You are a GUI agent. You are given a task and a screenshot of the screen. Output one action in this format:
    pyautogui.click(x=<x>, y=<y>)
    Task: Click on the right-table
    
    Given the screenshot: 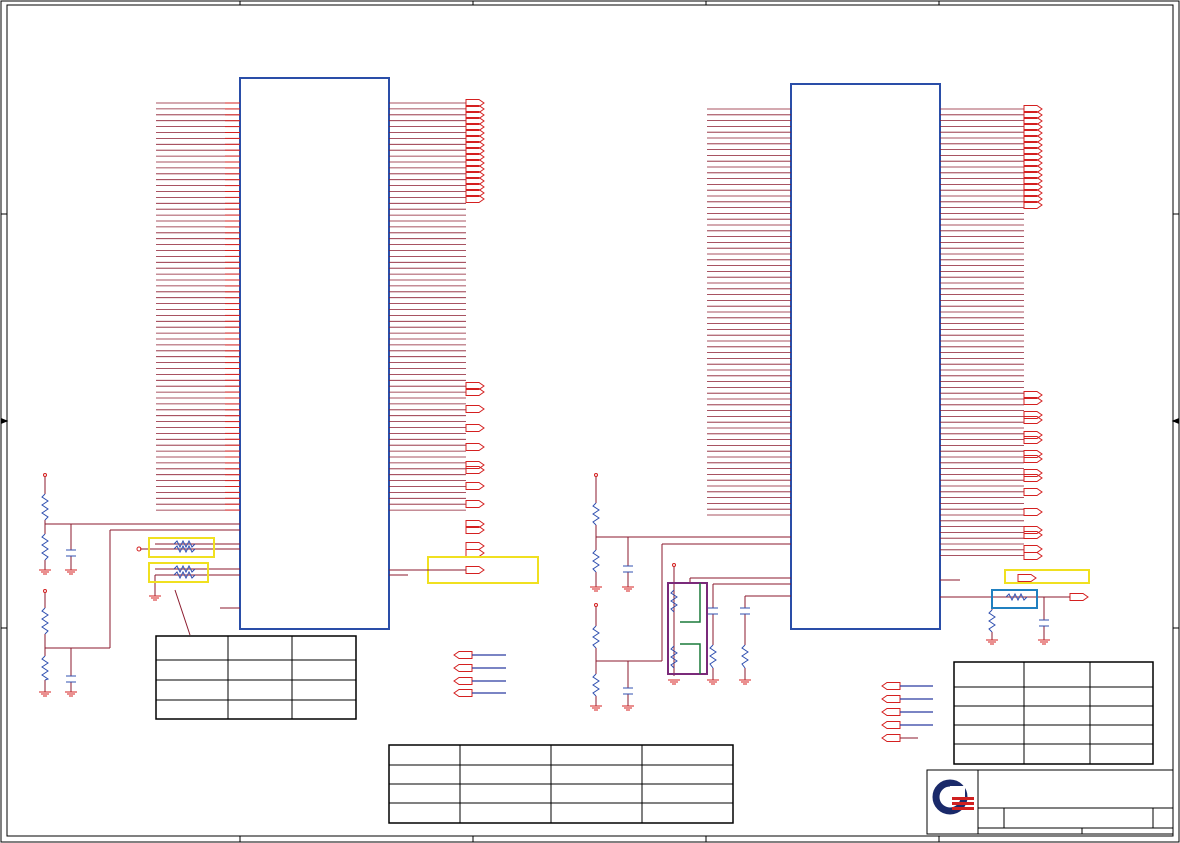 What is the action you would take?
    pyautogui.click(x=1053, y=713)
    